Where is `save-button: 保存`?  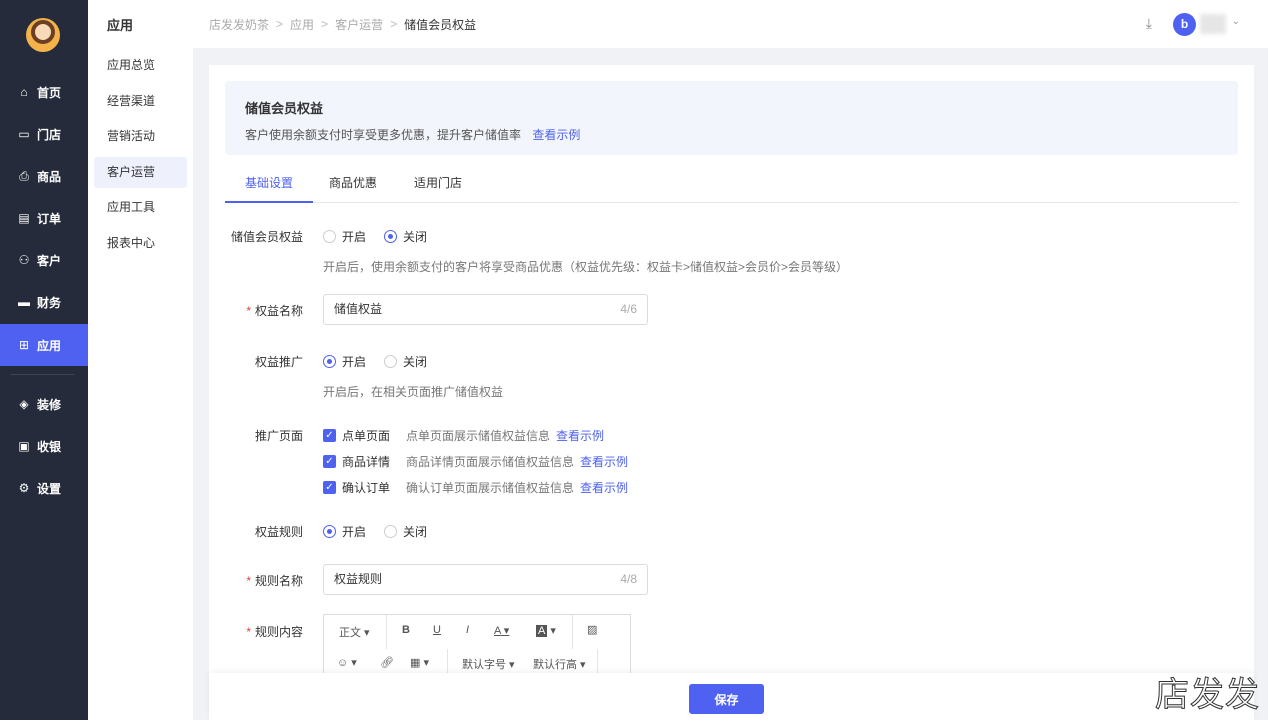 save-button: 保存 is located at coordinates (726, 699).